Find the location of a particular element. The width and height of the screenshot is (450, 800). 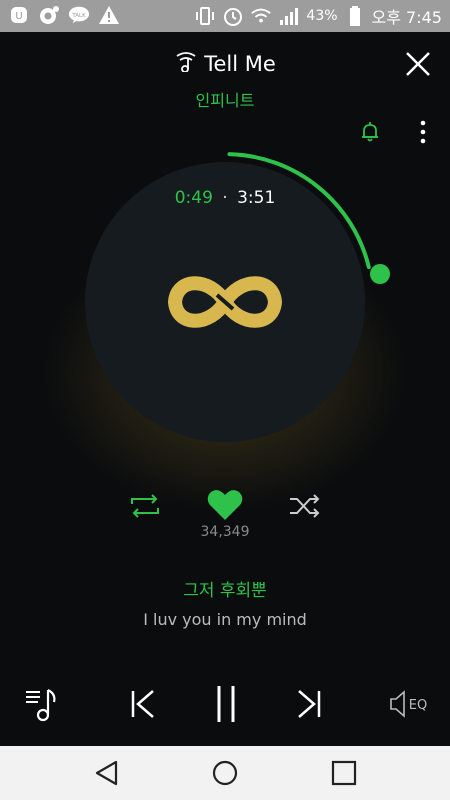

bell-icon is located at coordinates (370, 132).